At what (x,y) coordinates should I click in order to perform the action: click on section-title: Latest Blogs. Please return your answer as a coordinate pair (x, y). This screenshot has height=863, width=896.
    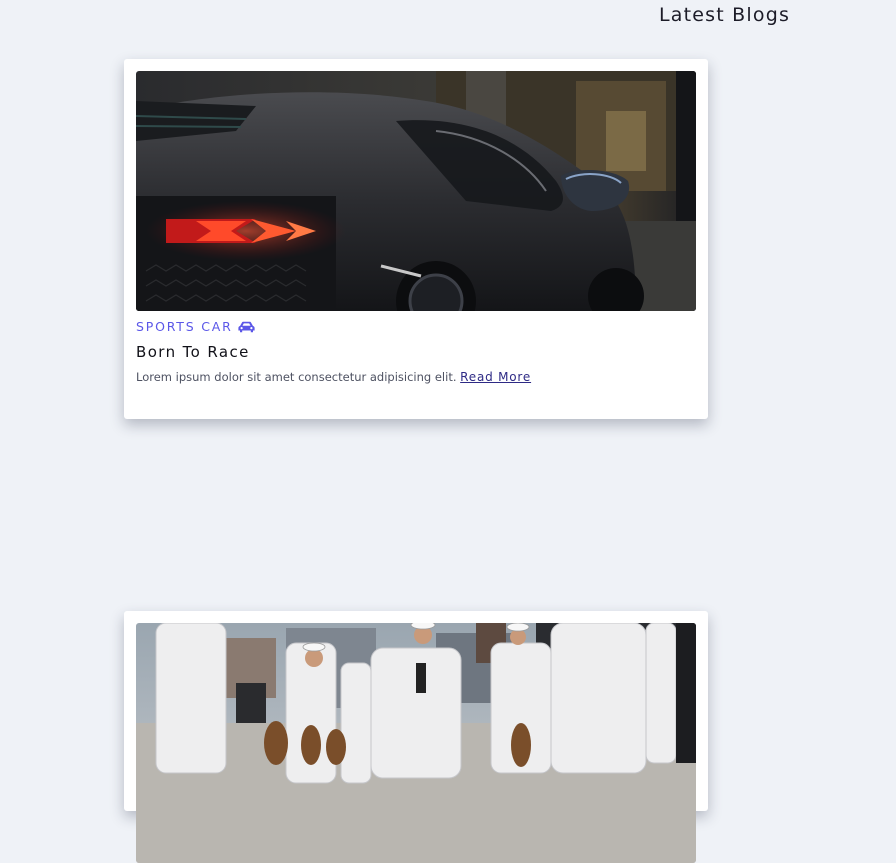
    Looking at the image, I should click on (725, 15).